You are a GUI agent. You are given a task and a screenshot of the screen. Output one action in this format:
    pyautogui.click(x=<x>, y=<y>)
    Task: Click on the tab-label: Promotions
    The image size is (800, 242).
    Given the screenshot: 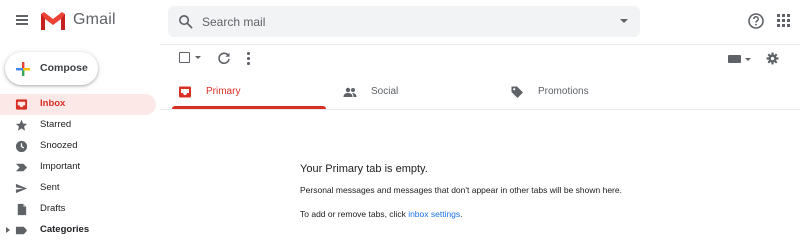 What is the action you would take?
    pyautogui.click(x=563, y=91)
    